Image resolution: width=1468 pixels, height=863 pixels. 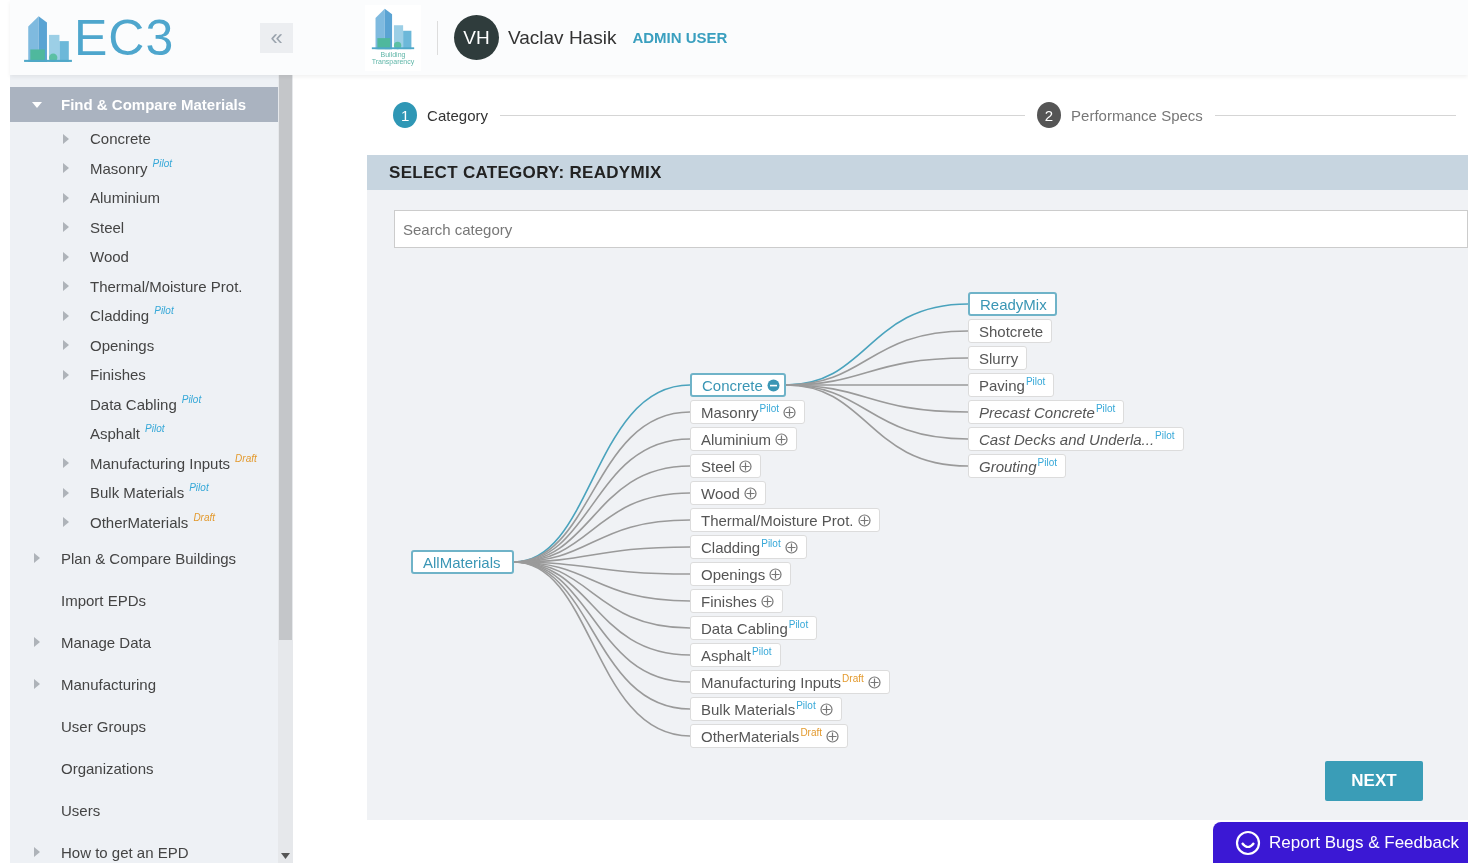 What do you see at coordinates (726, 466) in the screenshot?
I see `category-node: Steel` at bounding box center [726, 466].